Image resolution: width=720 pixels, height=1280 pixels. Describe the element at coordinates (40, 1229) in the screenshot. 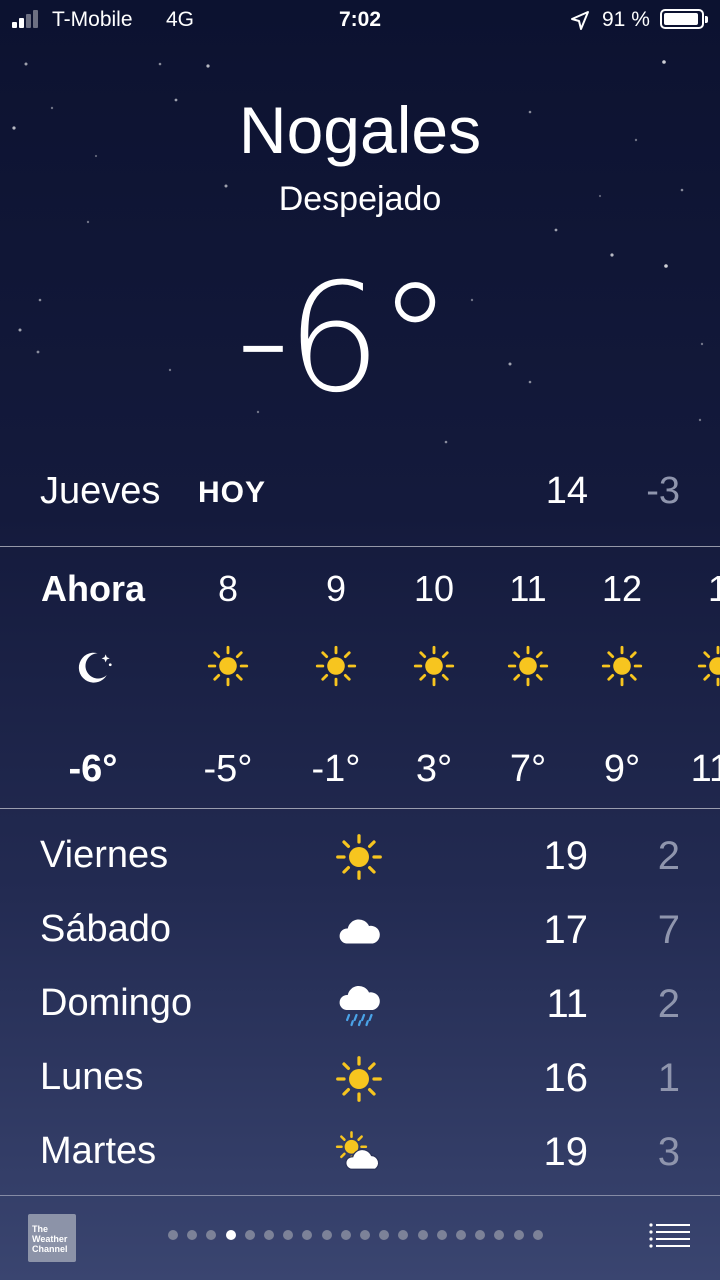

I see `logo-text: The` at that location.